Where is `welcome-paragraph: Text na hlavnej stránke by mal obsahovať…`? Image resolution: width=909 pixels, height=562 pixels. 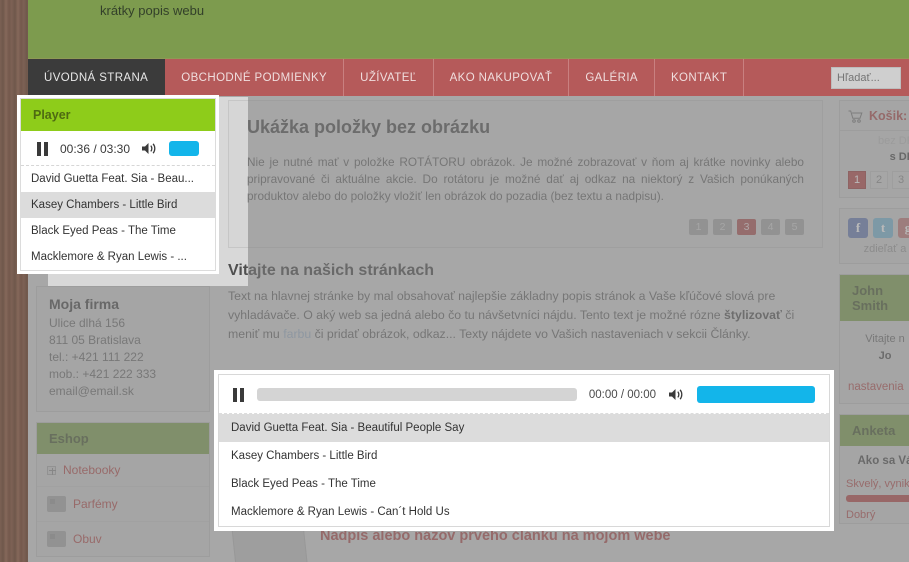 welcome-paragraph: Text na hlavnej stránke by mal obsahovať… is located at coordinates (525, 315).